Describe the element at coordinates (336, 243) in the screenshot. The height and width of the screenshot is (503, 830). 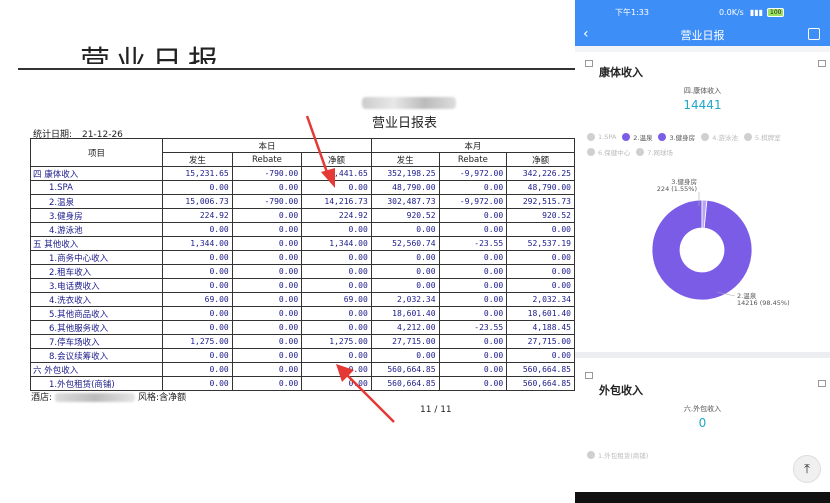
I see `today-net-cell: 1,344.00` at that location.